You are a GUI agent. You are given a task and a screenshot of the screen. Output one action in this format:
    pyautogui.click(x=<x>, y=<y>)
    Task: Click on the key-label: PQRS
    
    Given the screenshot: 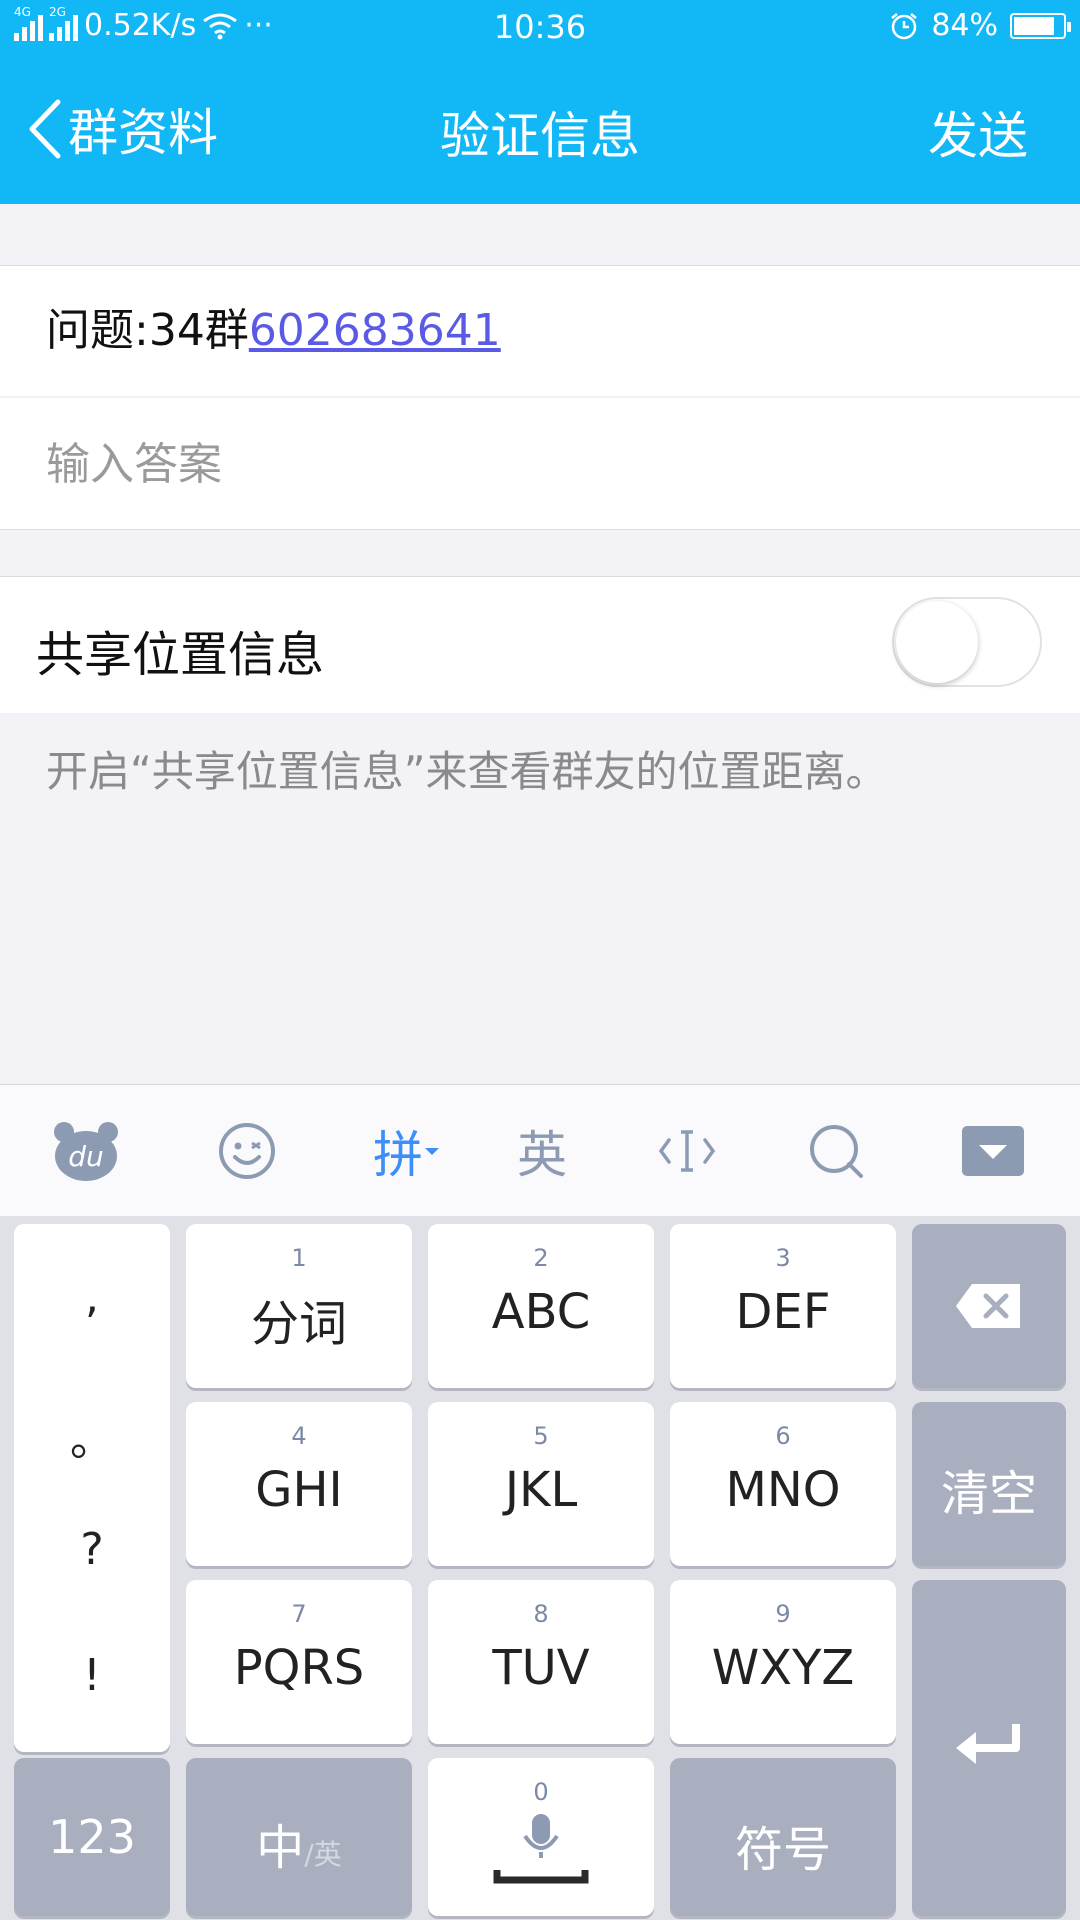 What is the action you would take?
    pyautogui.click(x=299, y=1668)
    